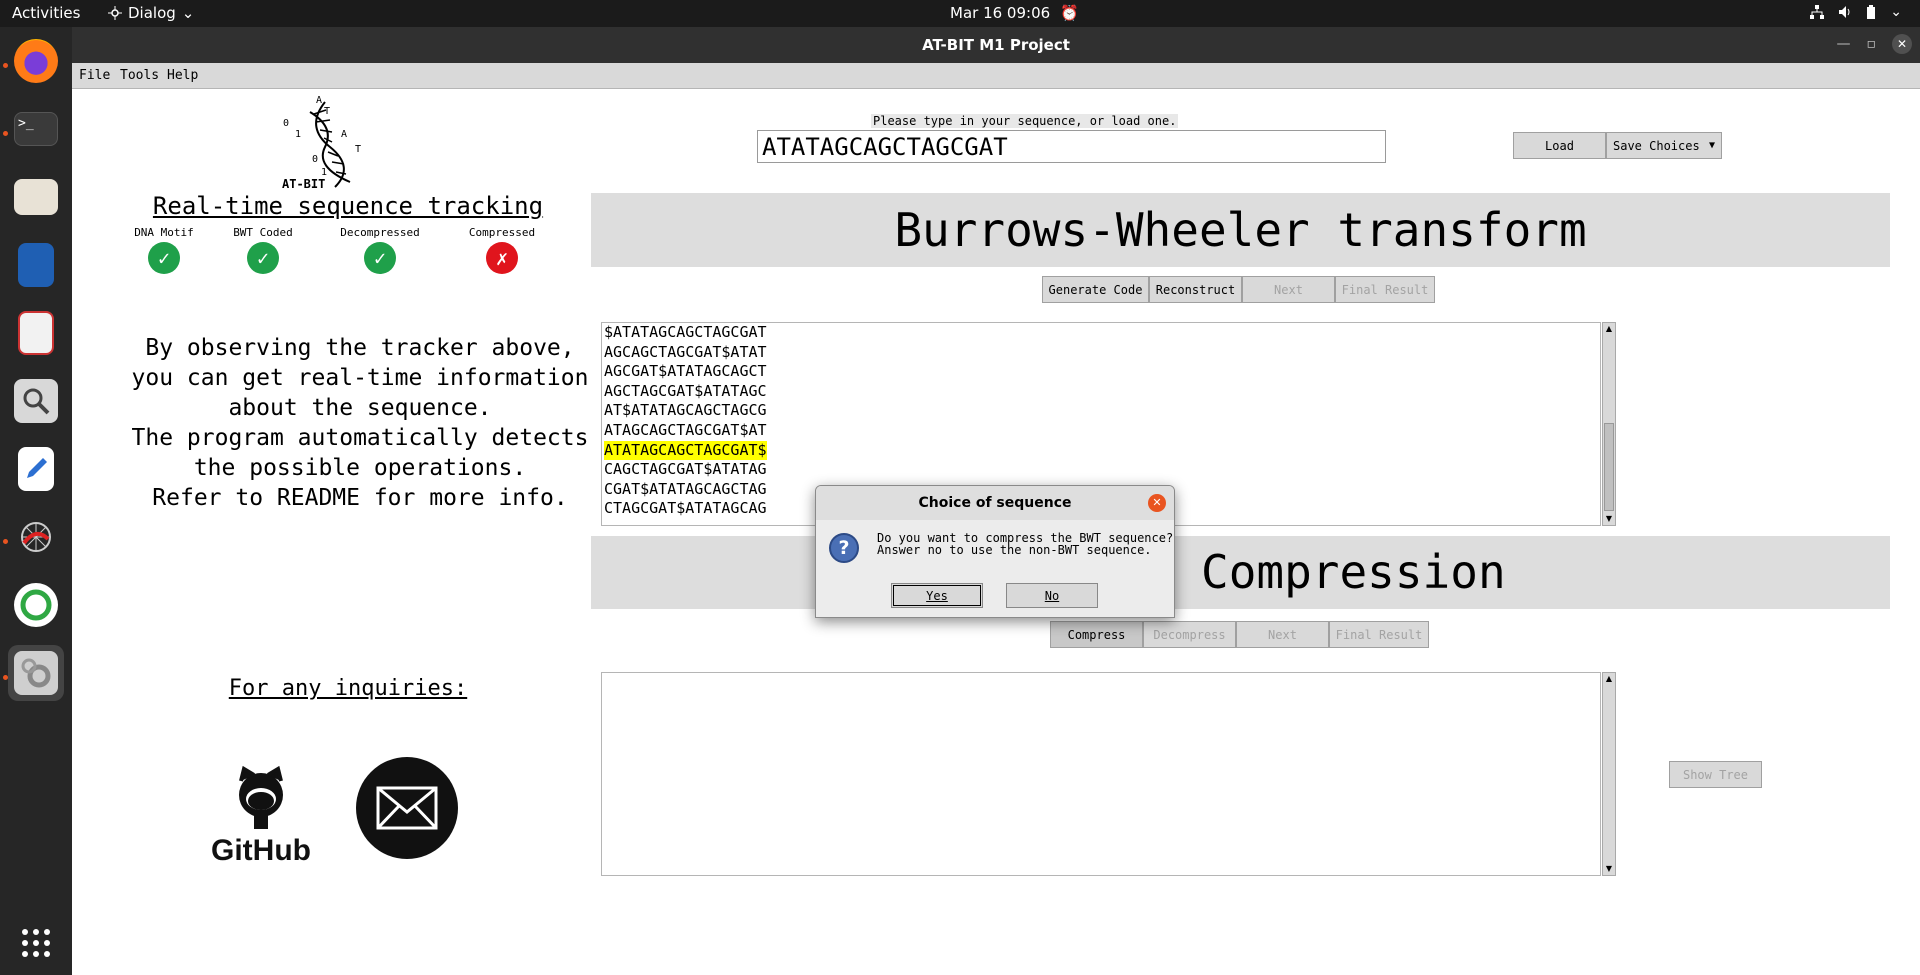 This screenshot has width=1920, height=975. Describe the element at coordinates (360, 348) in the screenshot. I see `info-line: By observing the tracker above,` at that location.